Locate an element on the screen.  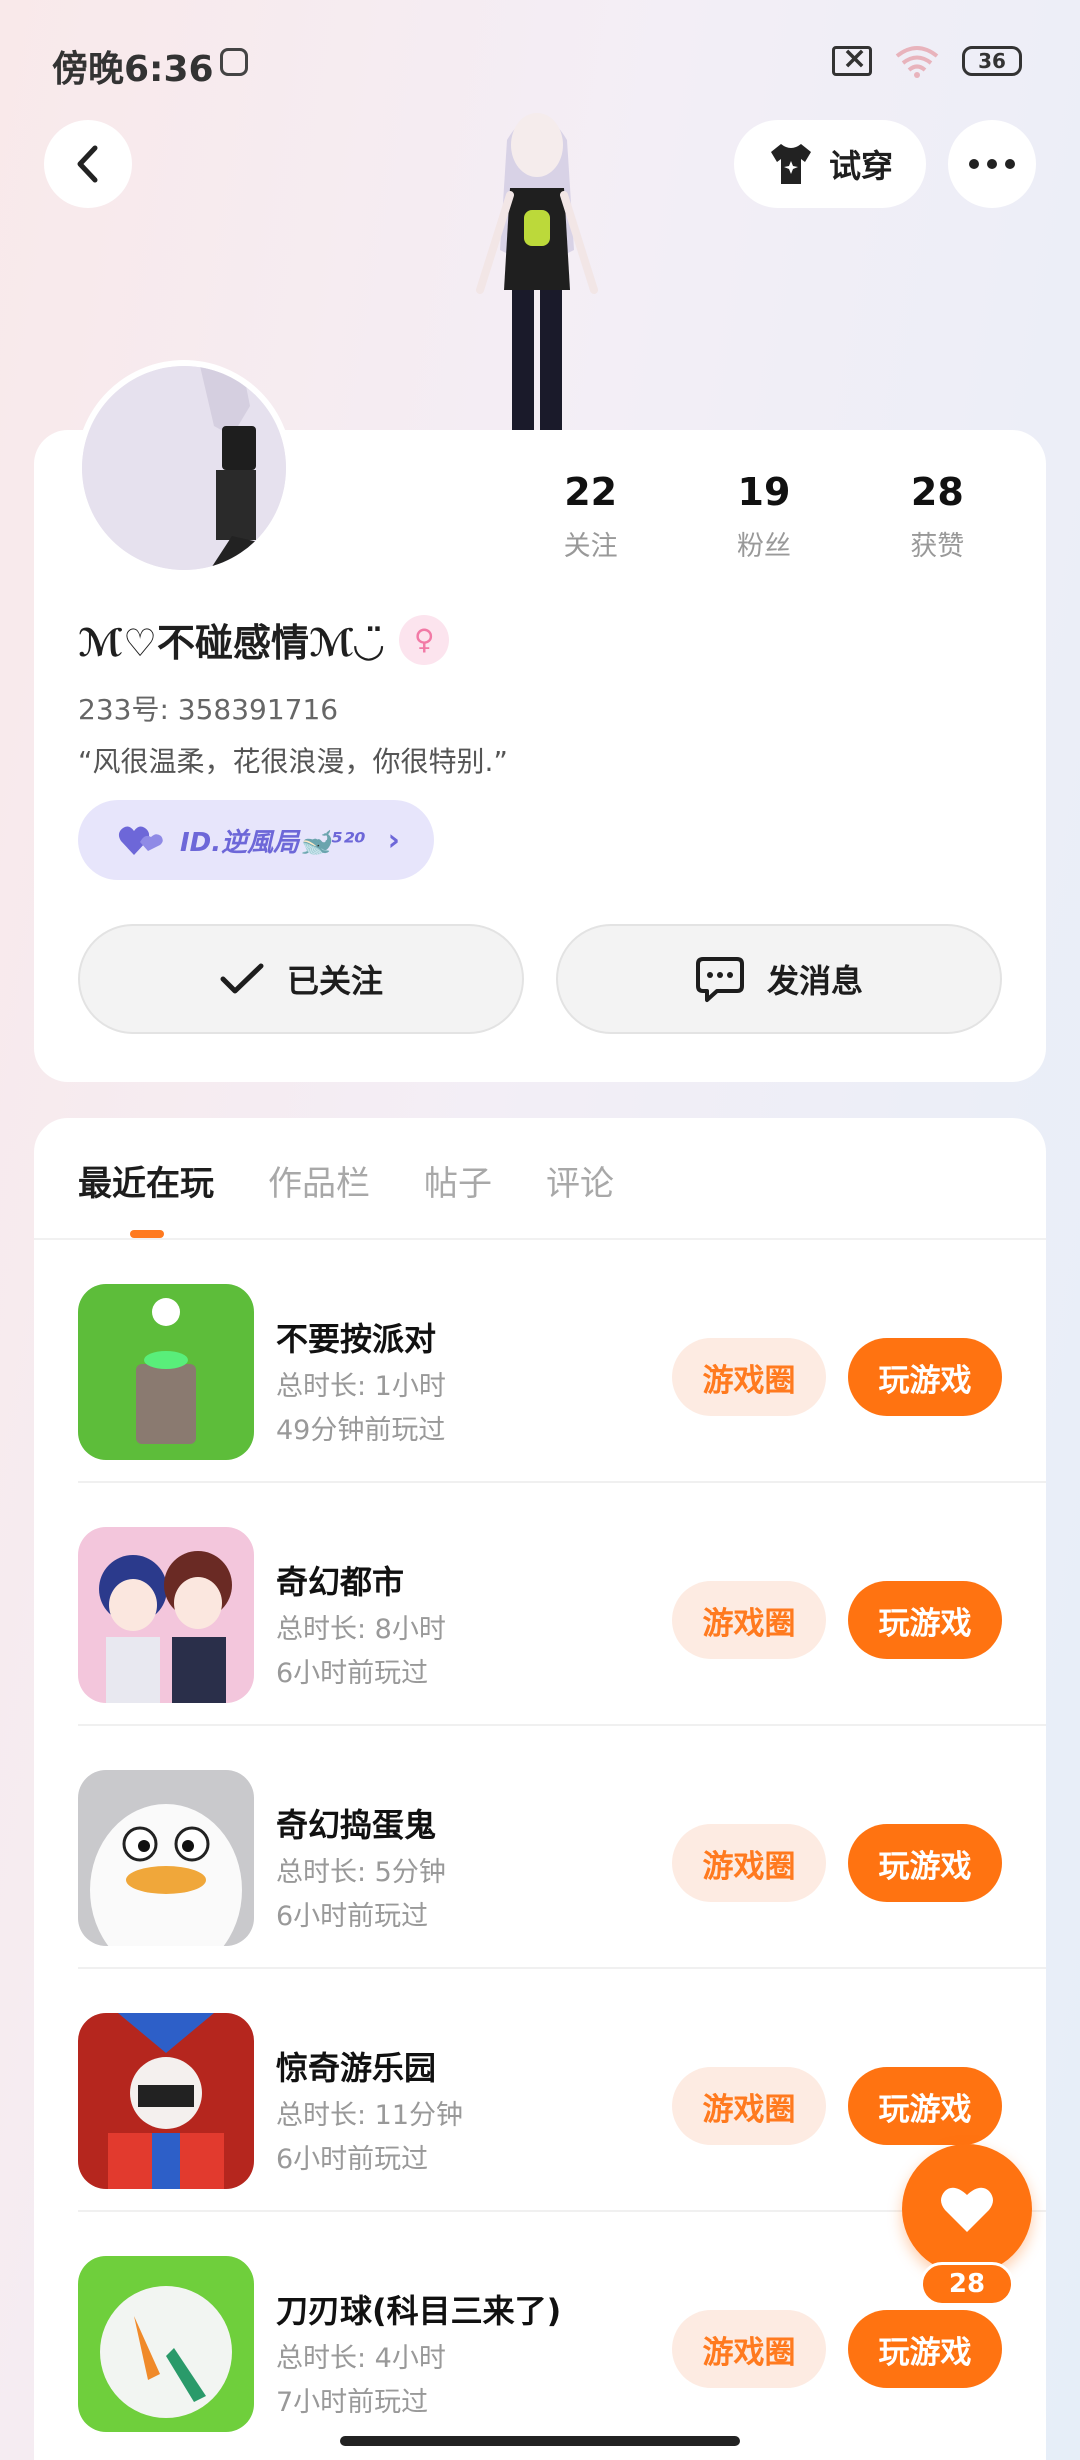
stat-value: 22 is located at coordinates (591, 492).